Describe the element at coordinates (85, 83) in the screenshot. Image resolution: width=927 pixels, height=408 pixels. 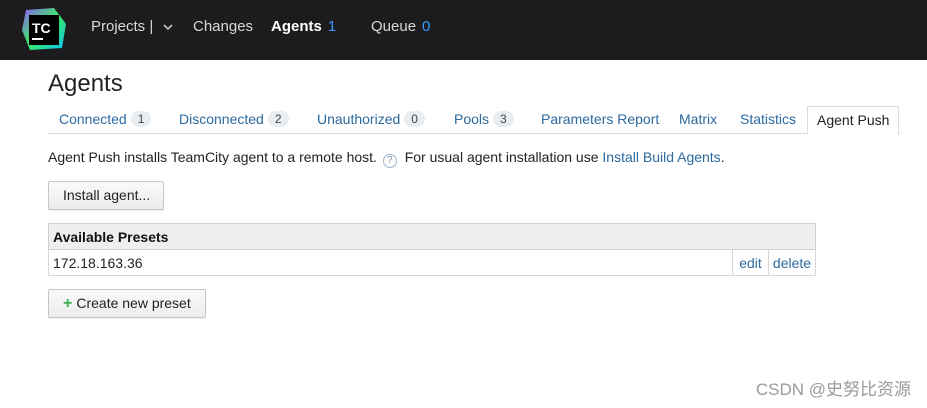
I see `page-title: Agents` at that location.